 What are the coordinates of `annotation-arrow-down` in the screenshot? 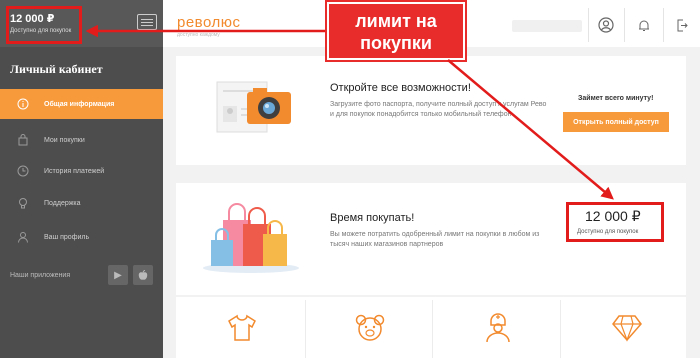 It's located at (530, 129).